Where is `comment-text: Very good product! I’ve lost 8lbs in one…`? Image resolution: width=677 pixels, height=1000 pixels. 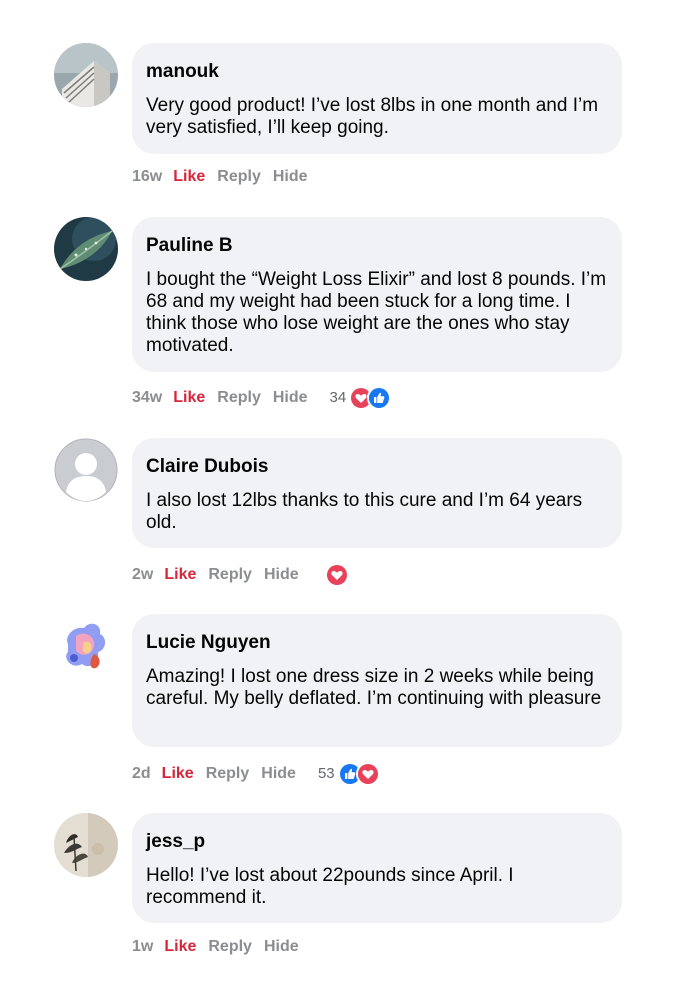 comment-text: Very good product! I’ve lost 8lbs in one… is located at coordinates (372, 116).